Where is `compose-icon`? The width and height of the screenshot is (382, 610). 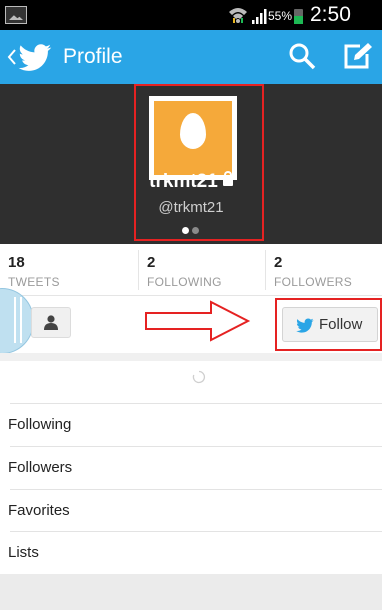
compose-icon is located at coordinates (358, 56).